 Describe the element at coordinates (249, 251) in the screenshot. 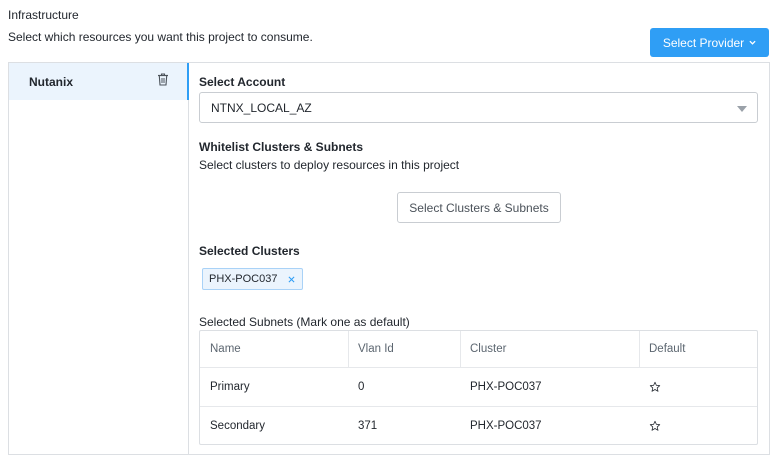

I see `selected-clusters-title: Selected Clusters` at that location.